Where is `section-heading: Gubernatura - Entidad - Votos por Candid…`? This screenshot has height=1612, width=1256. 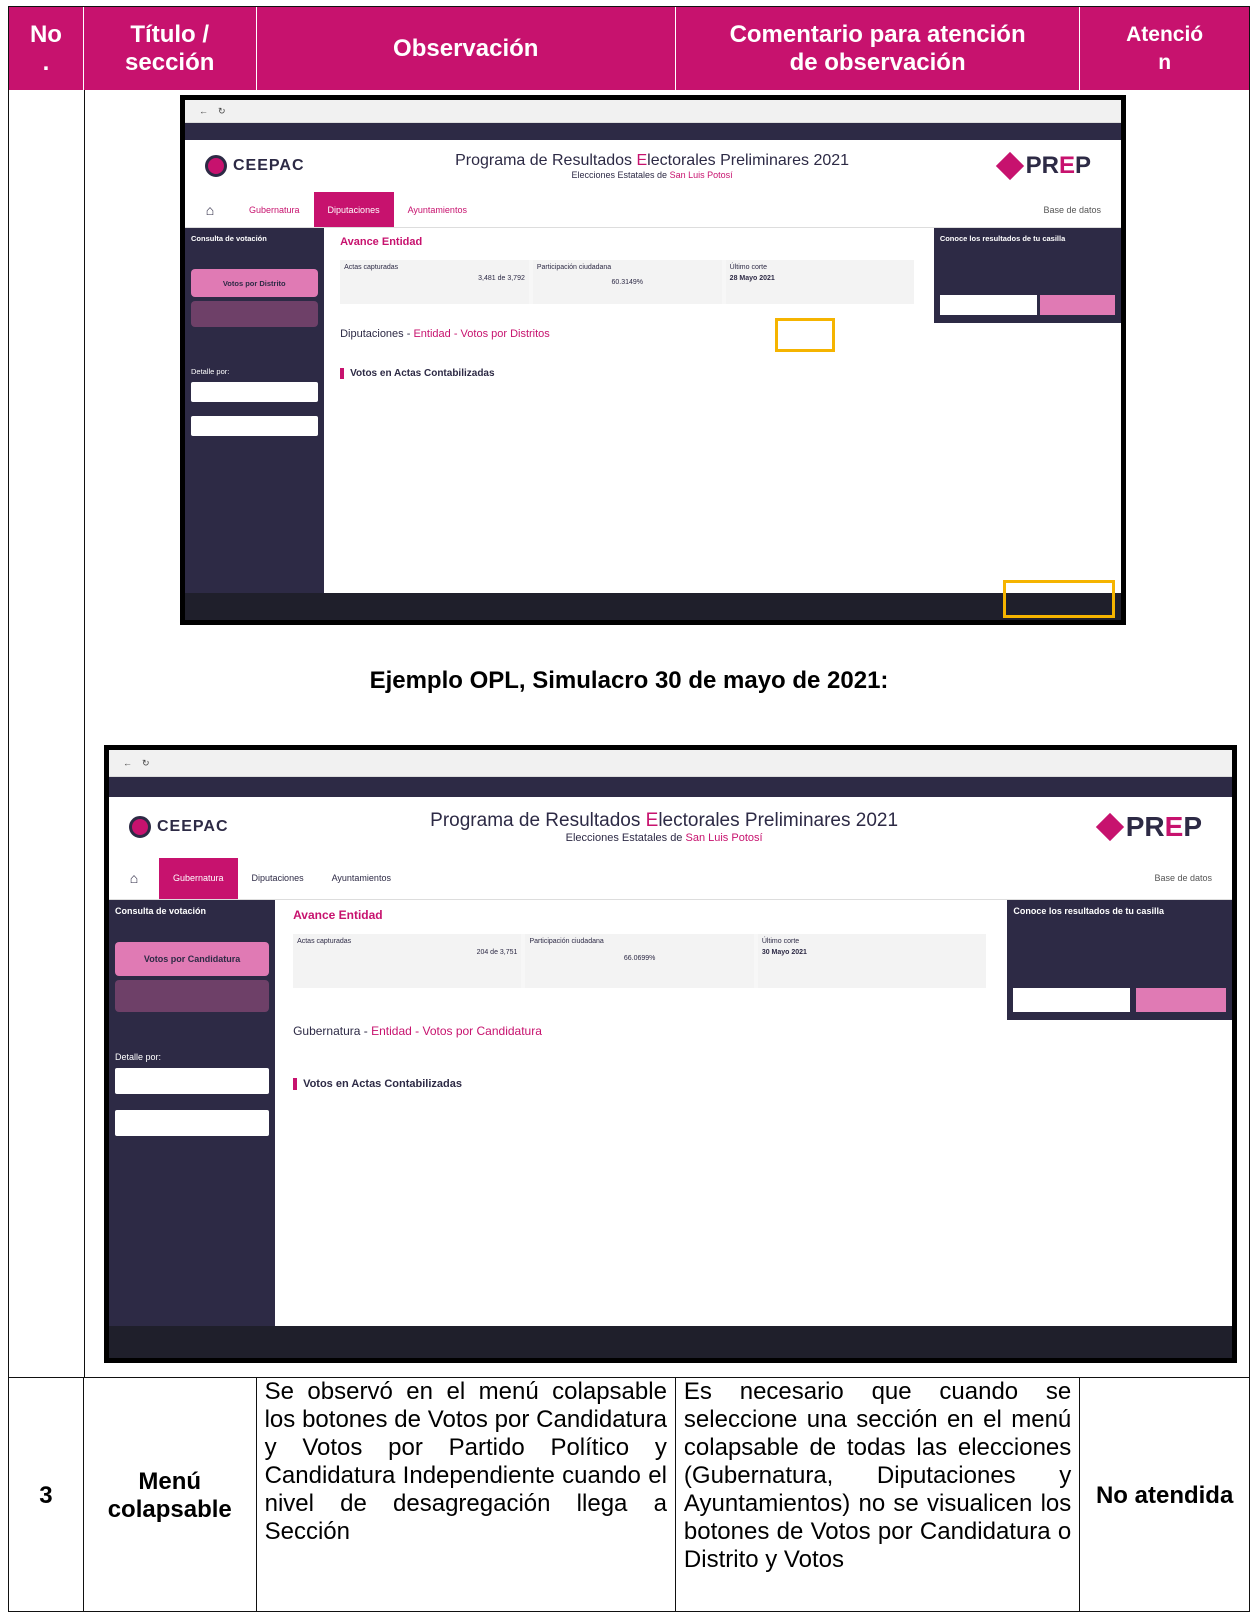 section-heading: Gubernatura - Entidad - Votos por Candid… is located at coordinates (639, 1031).